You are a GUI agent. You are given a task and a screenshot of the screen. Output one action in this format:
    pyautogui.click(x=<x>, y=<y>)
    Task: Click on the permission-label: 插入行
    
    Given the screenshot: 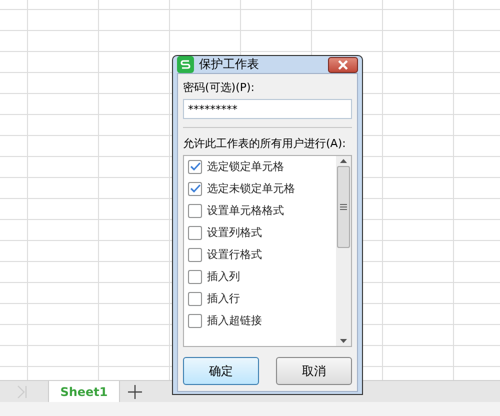 What is the action you would take?
    pyautogui.click(x=223, y=298)
    